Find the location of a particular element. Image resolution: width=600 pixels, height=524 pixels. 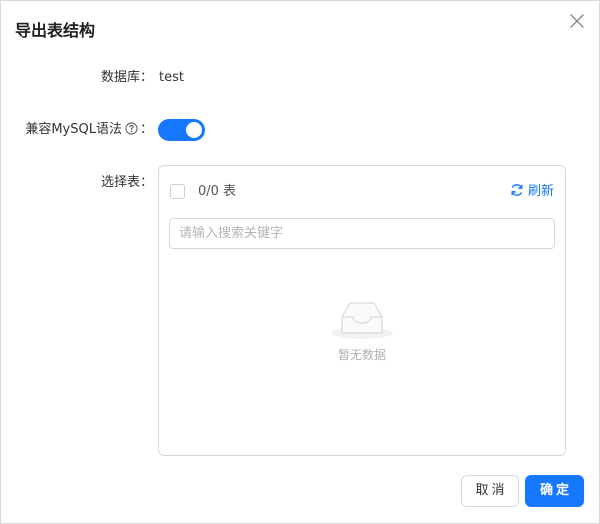

confirm-button: 确定 is located at coordinates (554, 491).